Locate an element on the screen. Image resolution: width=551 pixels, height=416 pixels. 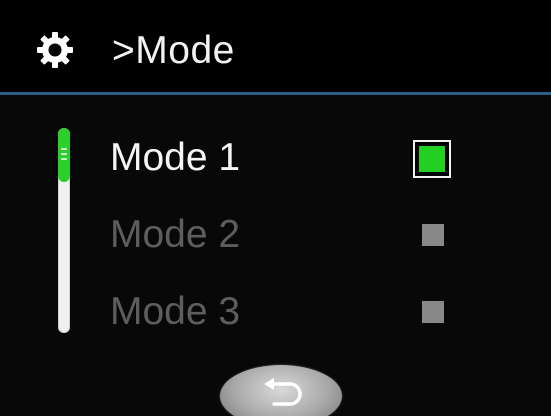
gear-icon is located at coordinates (55, 50).